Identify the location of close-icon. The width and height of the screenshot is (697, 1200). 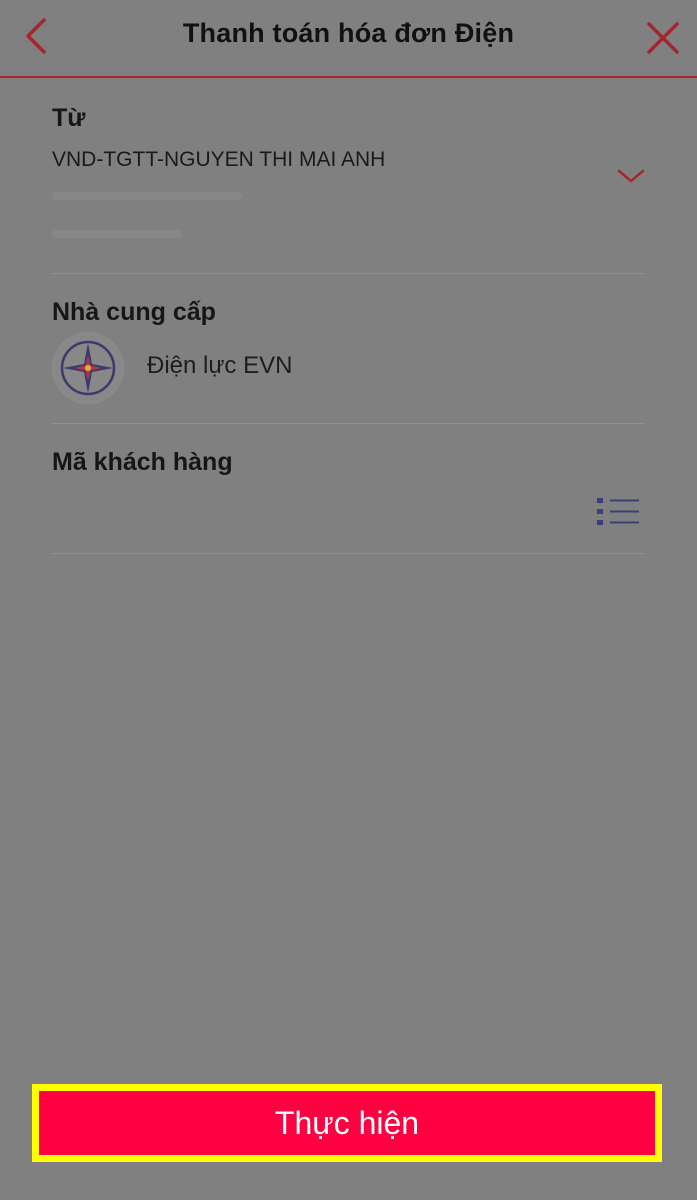
(663, 38).